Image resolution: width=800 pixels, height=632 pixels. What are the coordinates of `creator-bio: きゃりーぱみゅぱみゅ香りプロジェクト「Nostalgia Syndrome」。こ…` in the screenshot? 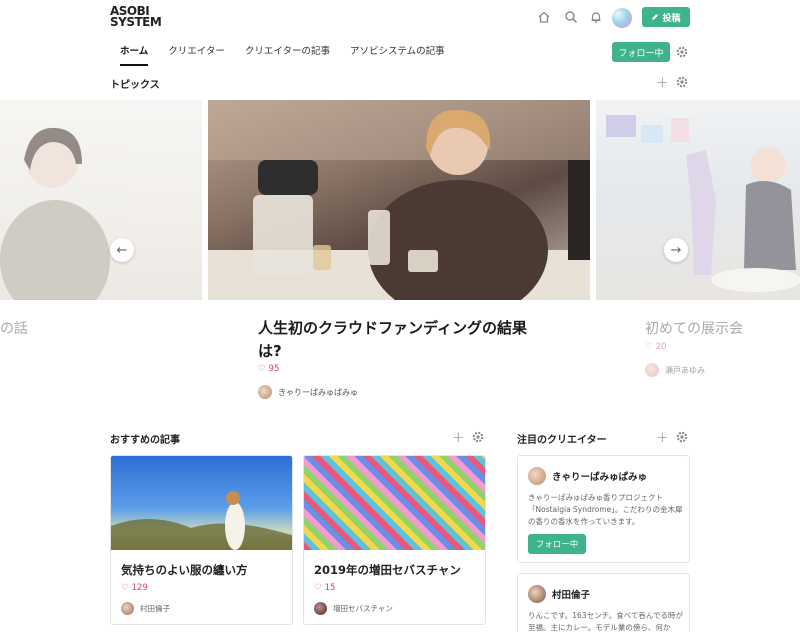 It's located at (605, 509).